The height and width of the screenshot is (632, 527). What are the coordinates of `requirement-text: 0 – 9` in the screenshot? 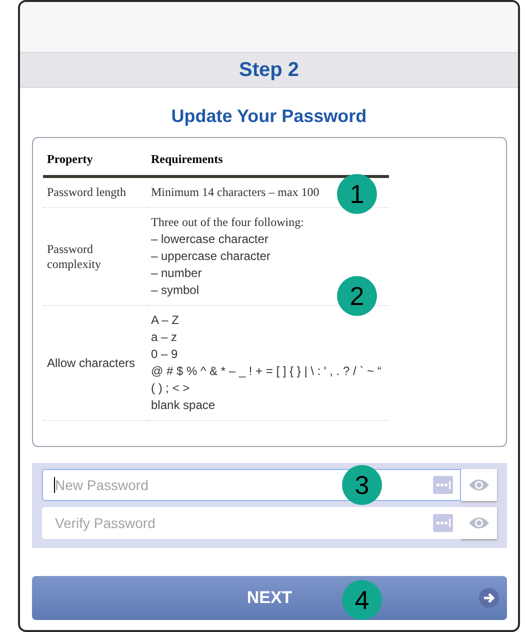 It's located at (164, 354).